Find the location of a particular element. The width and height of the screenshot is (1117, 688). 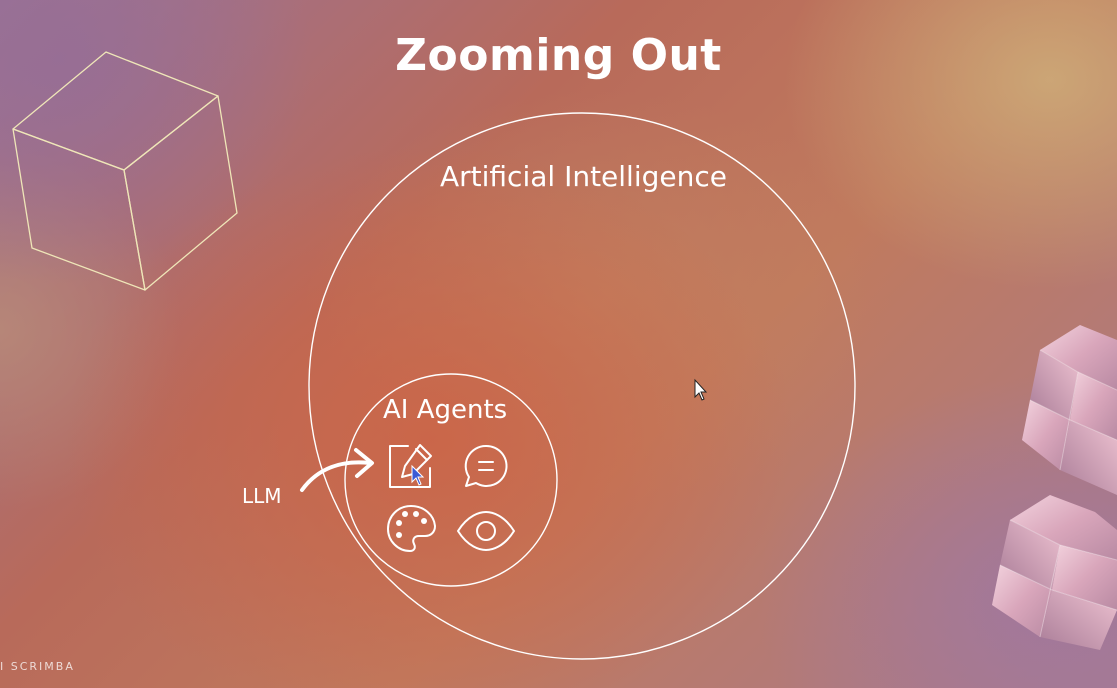

eye-icon is located at coordinates (486, 531).